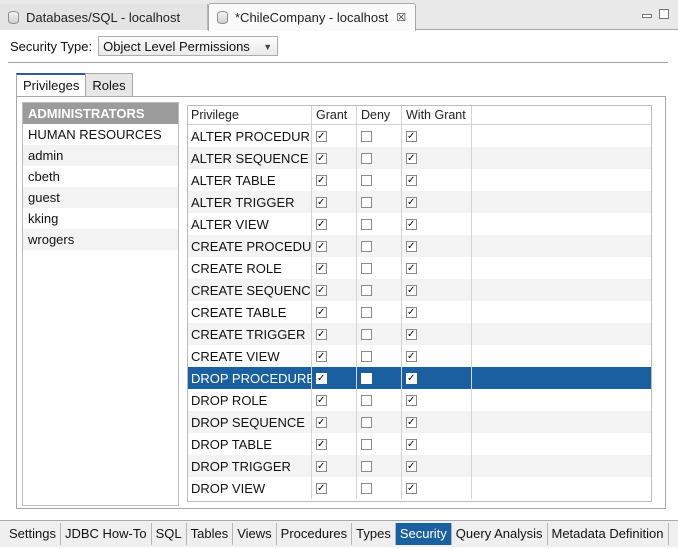 The image size is (678, 549). Describe the element at coordinates (419, 356) in the screenshot. I see `table-row: CREATE VIEW` at that location.